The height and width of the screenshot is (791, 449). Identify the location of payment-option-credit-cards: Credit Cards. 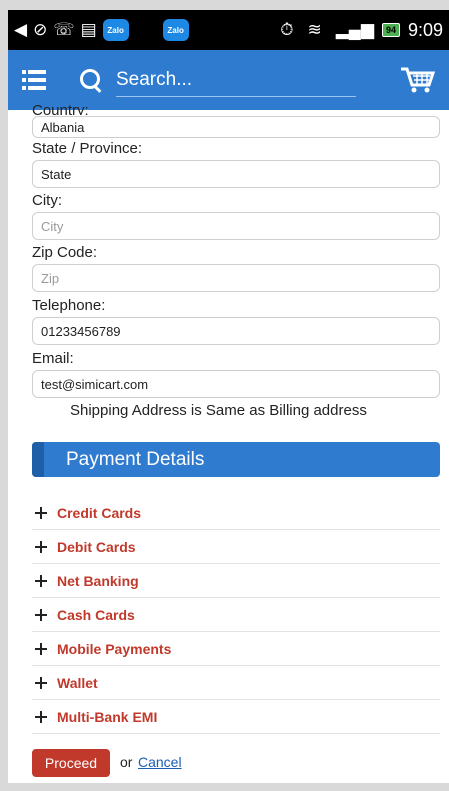
(236, 513).